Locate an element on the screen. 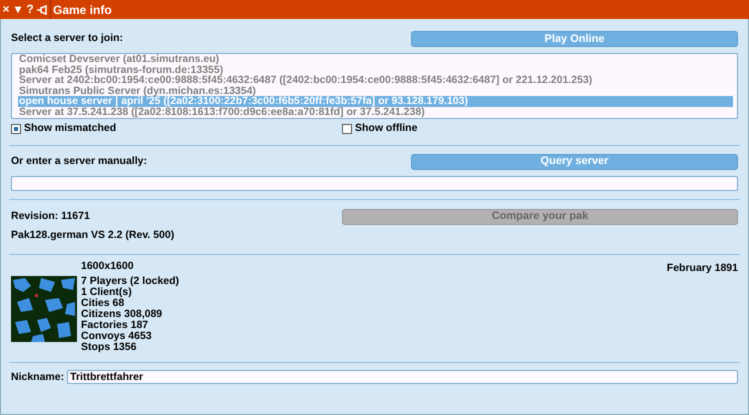 This screenshot has width=749, height=415. server-list-item: pak64 Feb25 (simutrans-forum.de:13355) is located at coordinates (375, 69).